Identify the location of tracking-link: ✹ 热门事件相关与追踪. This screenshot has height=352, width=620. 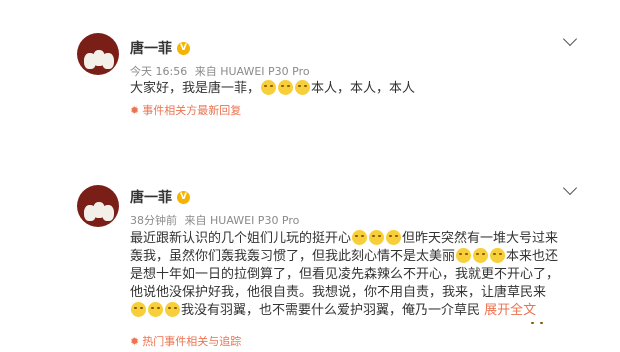
(185, 341).